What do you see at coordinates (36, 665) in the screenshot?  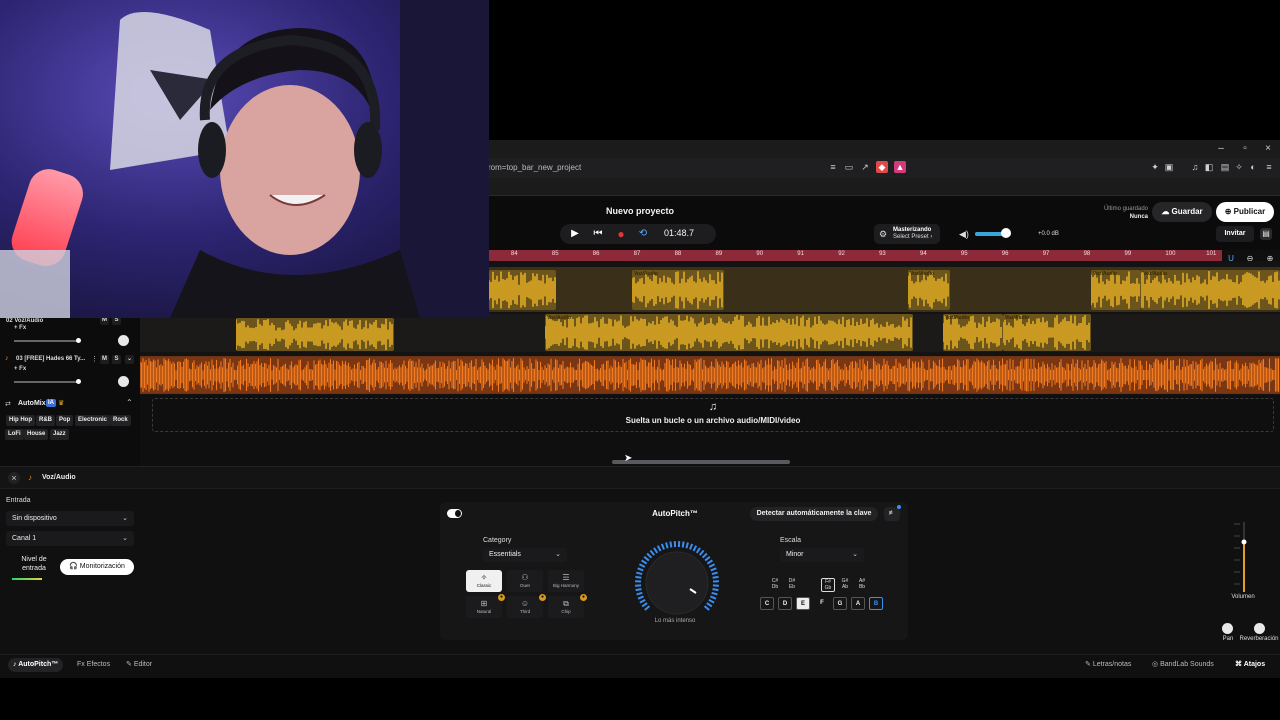 I see `tab-autopitch: ♪ AutoPitch™` at bounding box center [36, 665].